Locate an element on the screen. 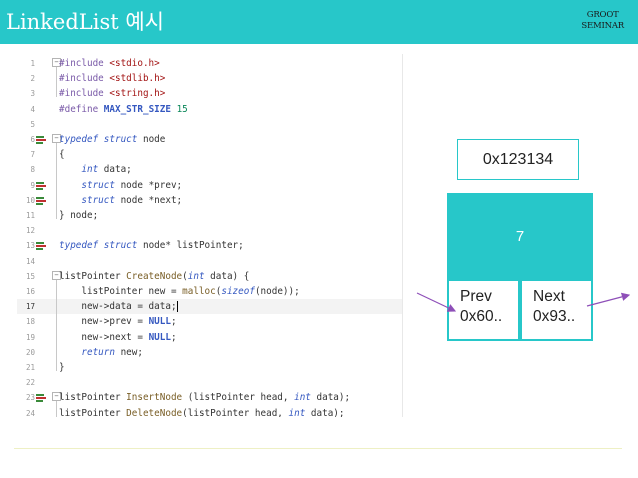  next-pointer-cell: Next 0x93.. is located at coordinates (556, 310).